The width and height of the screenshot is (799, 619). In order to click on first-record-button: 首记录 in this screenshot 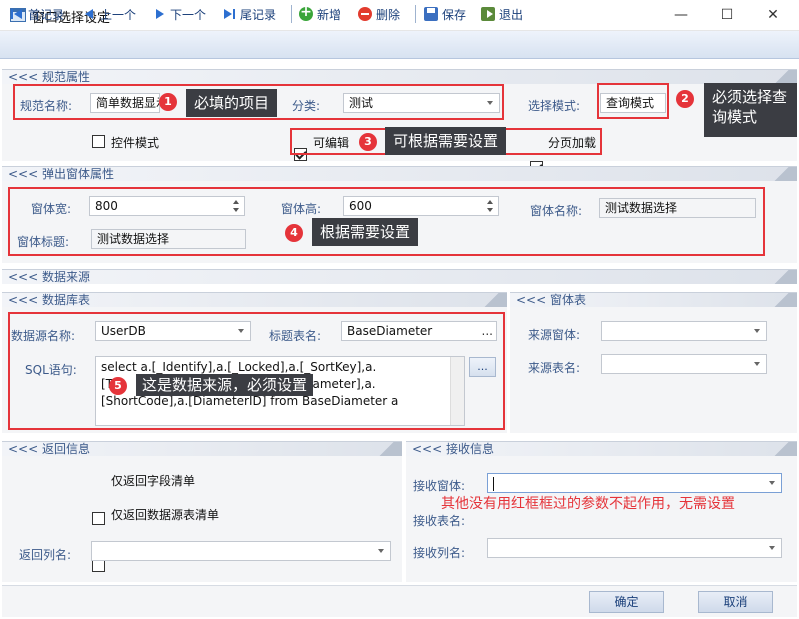, I will do `click(37, 14)`.